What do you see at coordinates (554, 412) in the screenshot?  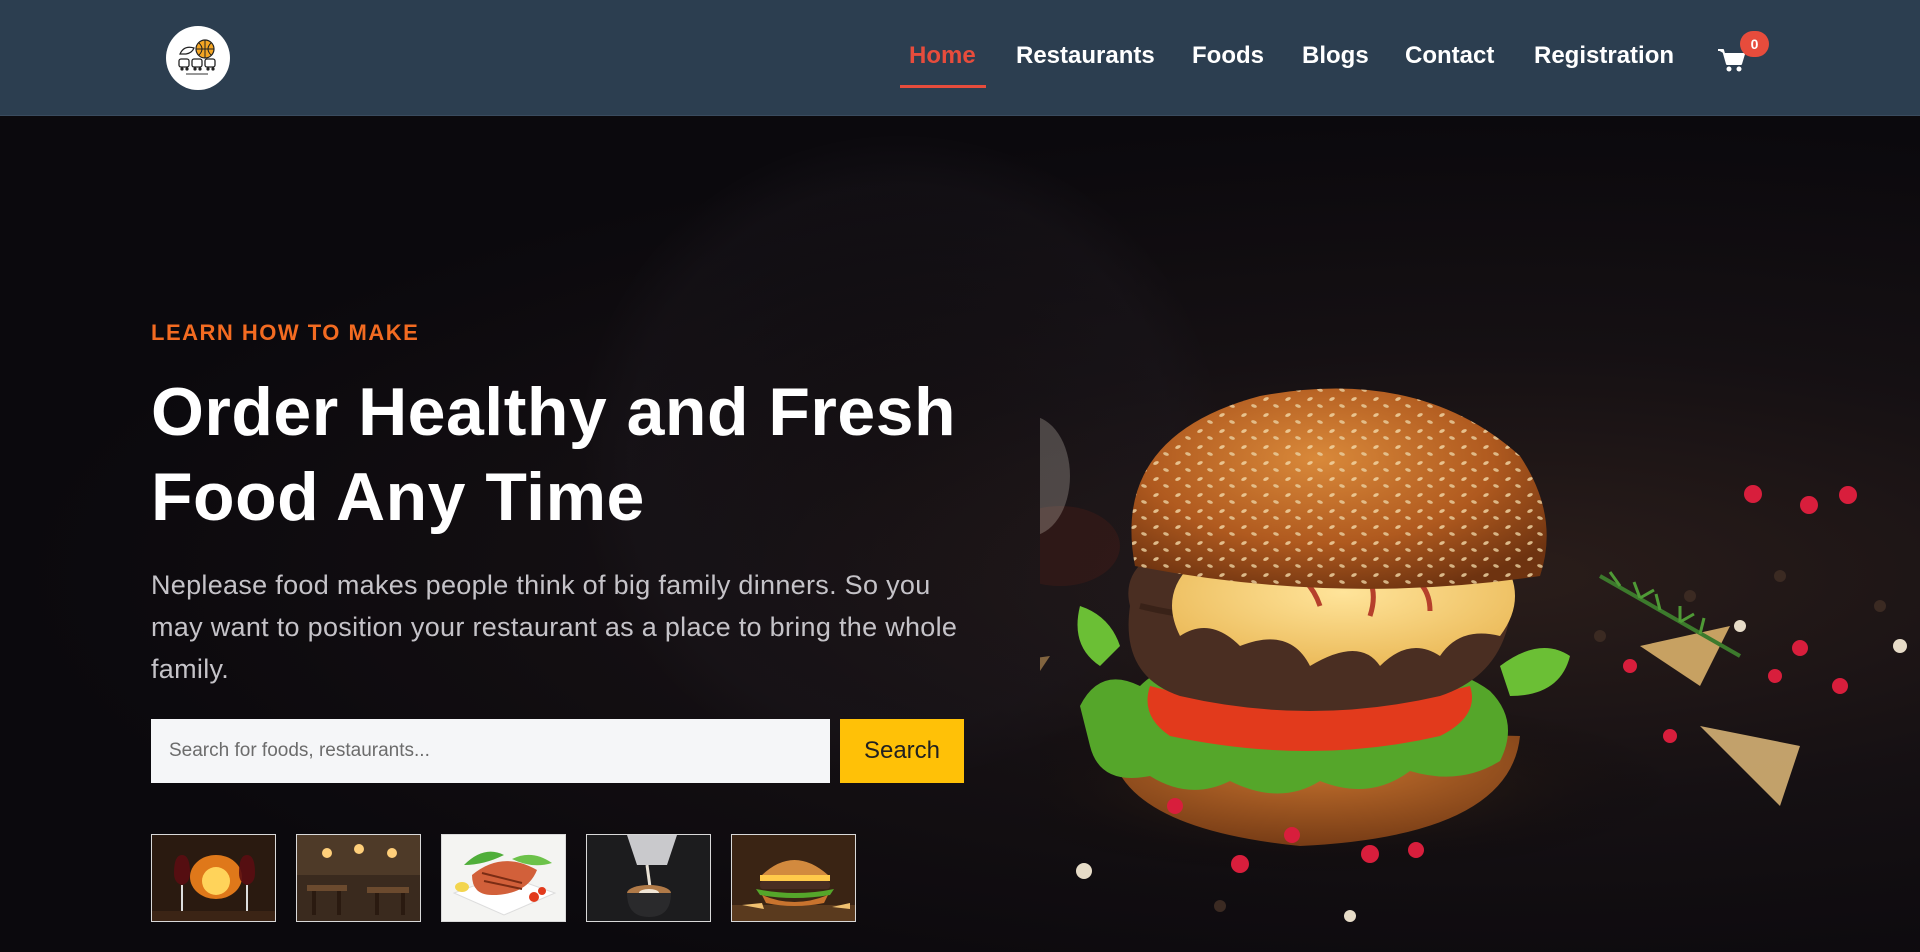 I see `hero-title-line1: Order Healthy and Fresh` at bounding box center [554, 412].